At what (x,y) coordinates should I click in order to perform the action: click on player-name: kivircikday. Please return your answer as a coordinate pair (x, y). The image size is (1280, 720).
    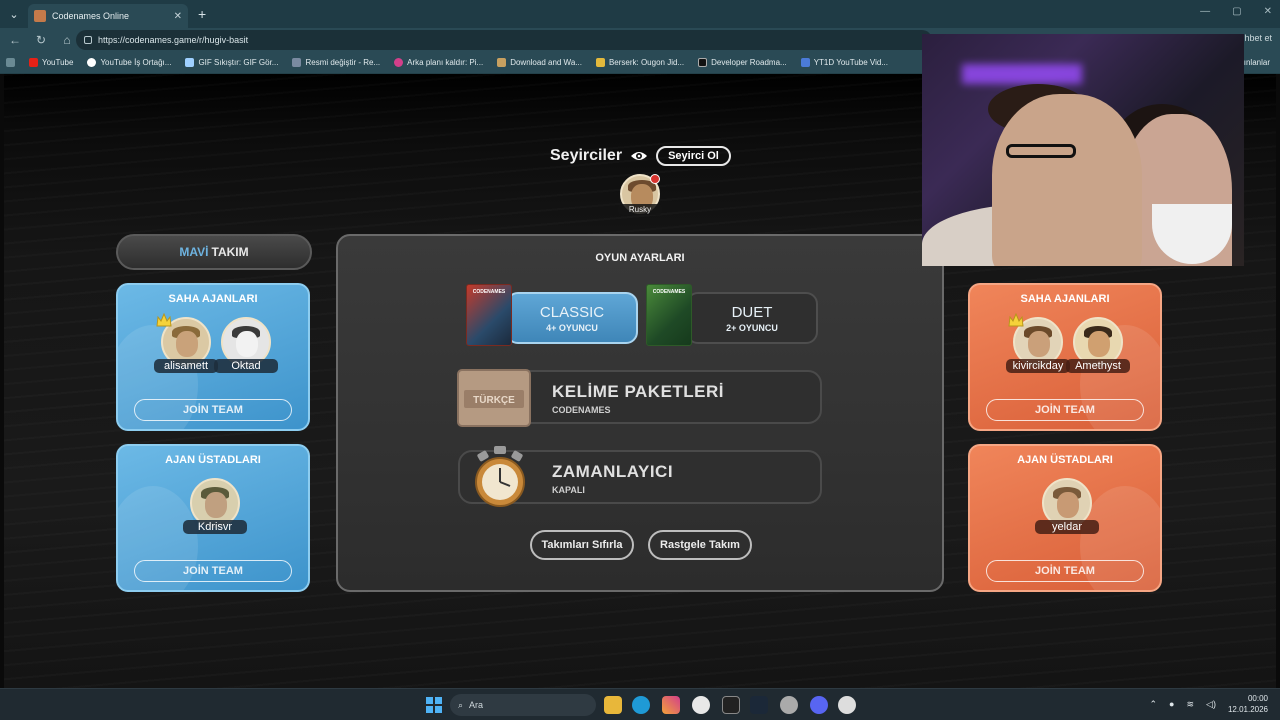
    Looking at the image, I should click on (1038, 366).